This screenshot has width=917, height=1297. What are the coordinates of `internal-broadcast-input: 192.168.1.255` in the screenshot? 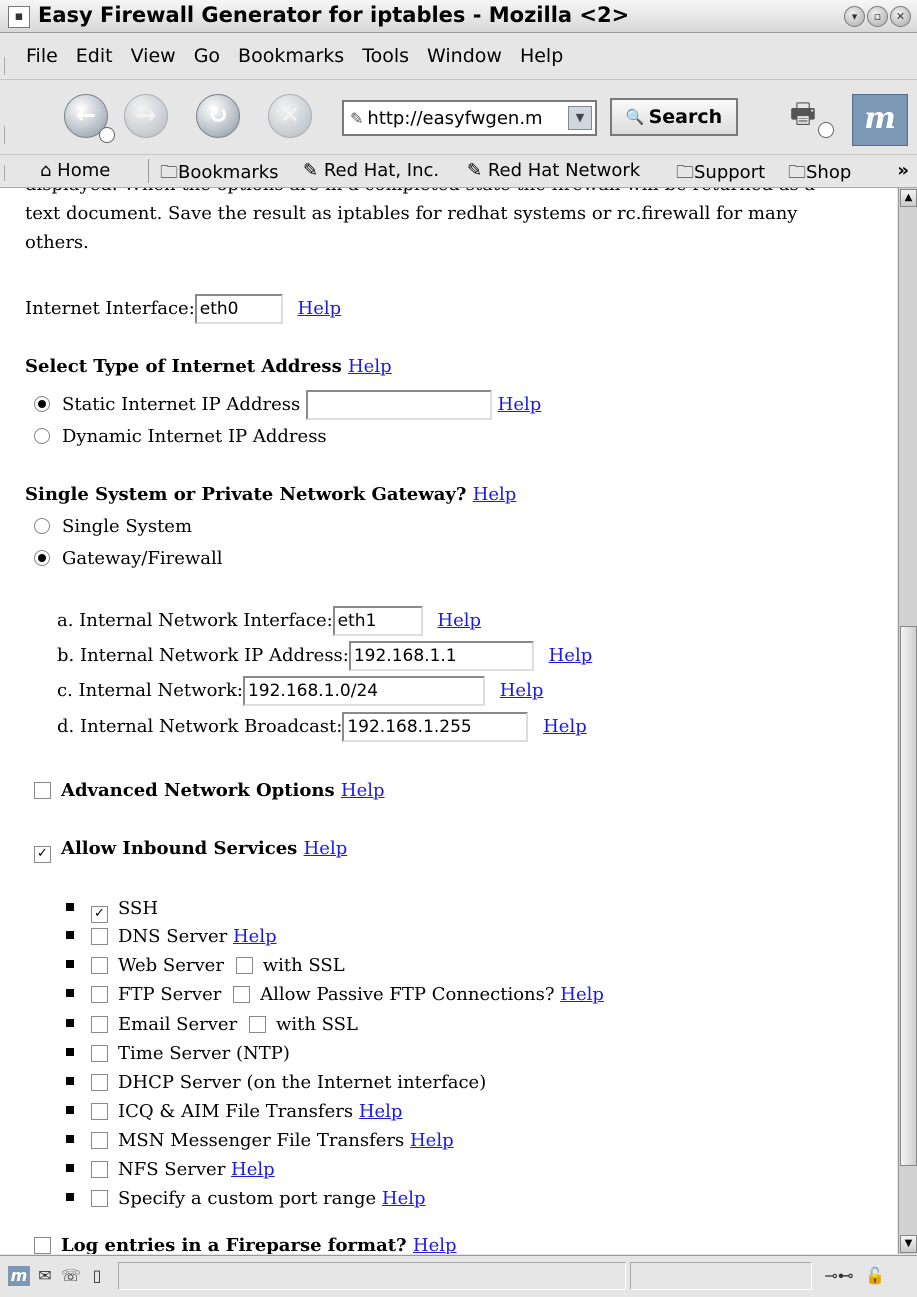 It's located at (435, 727).